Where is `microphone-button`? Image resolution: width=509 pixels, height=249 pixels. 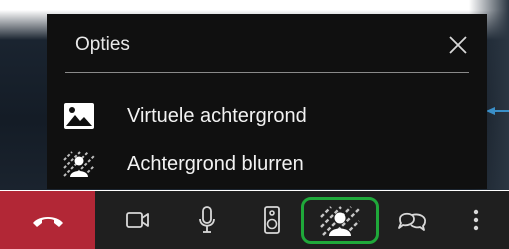 microphone-button is located at coordinates (207, 220).